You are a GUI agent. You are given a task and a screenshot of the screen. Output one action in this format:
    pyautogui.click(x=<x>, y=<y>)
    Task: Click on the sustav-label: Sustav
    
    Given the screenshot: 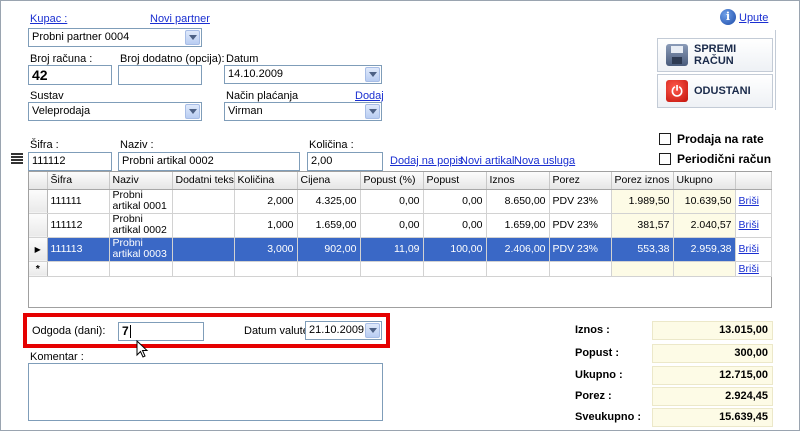 What is the action you would take?
    pyautogui.click(x=47, y=96)
    